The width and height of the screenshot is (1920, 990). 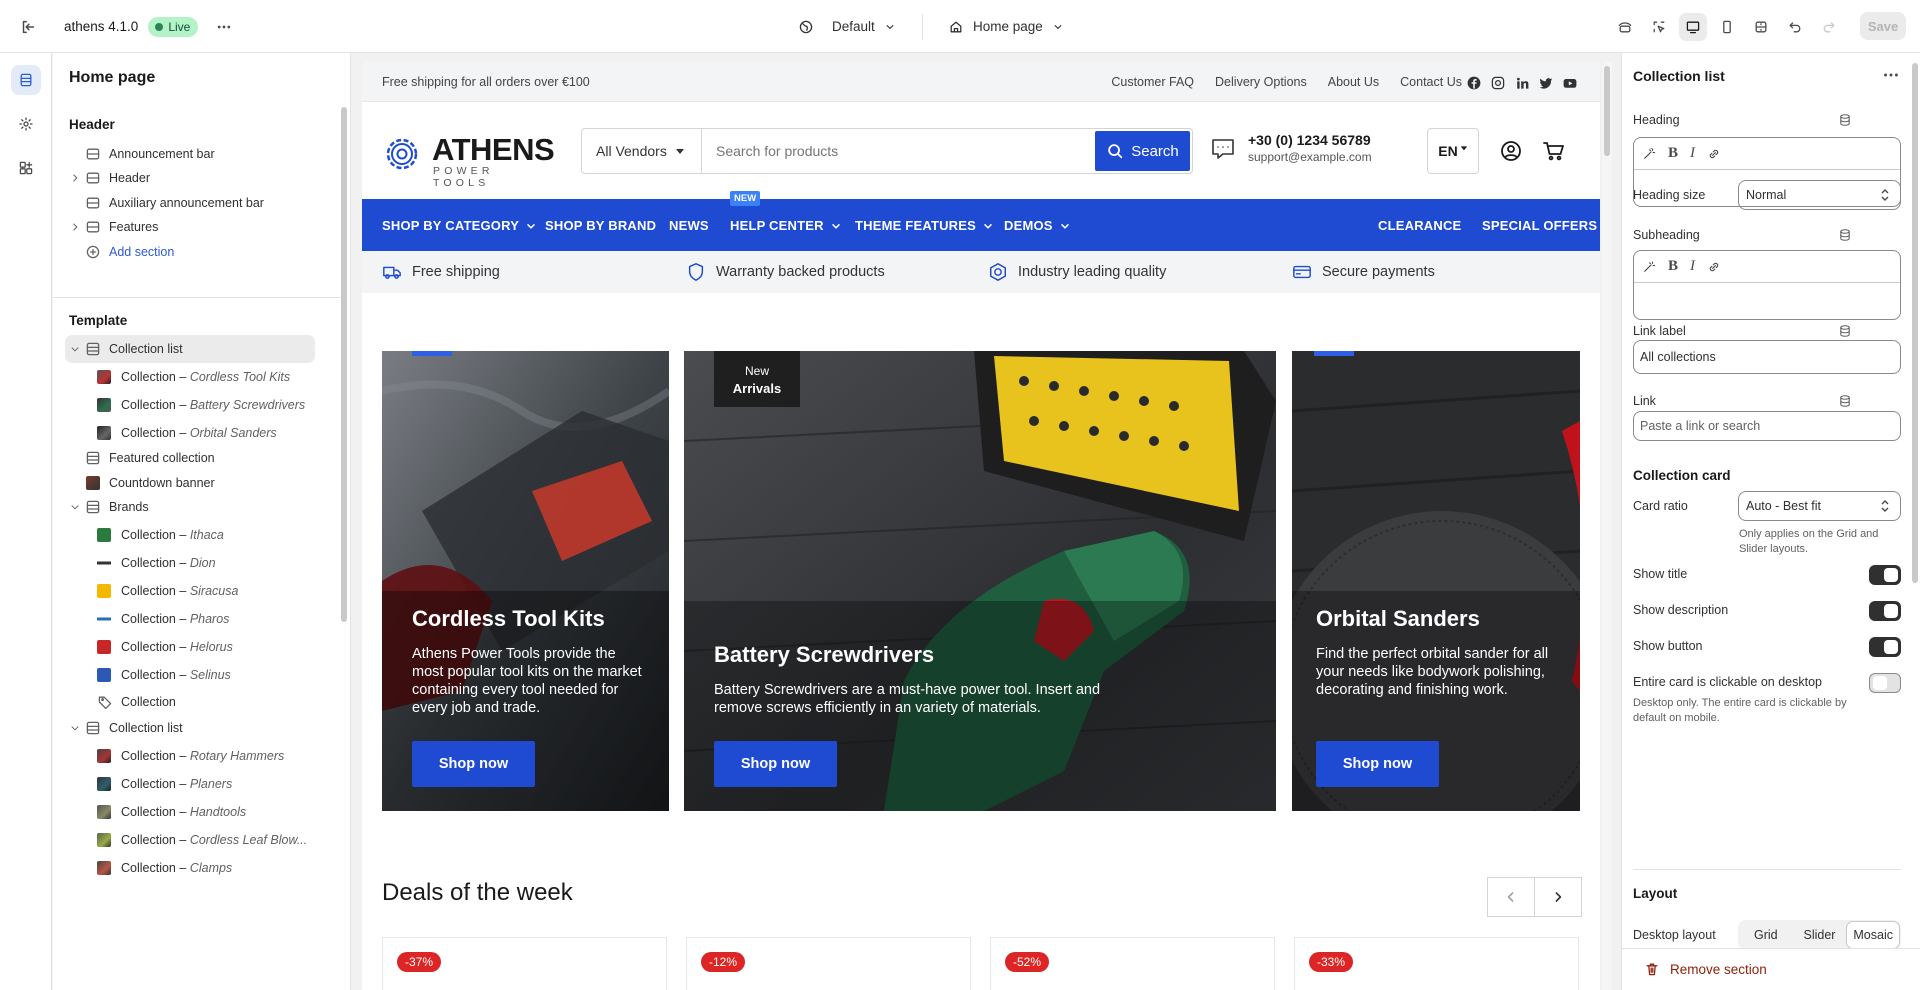 I want to click on select-tool-icon, so click(x=1659, y=27).